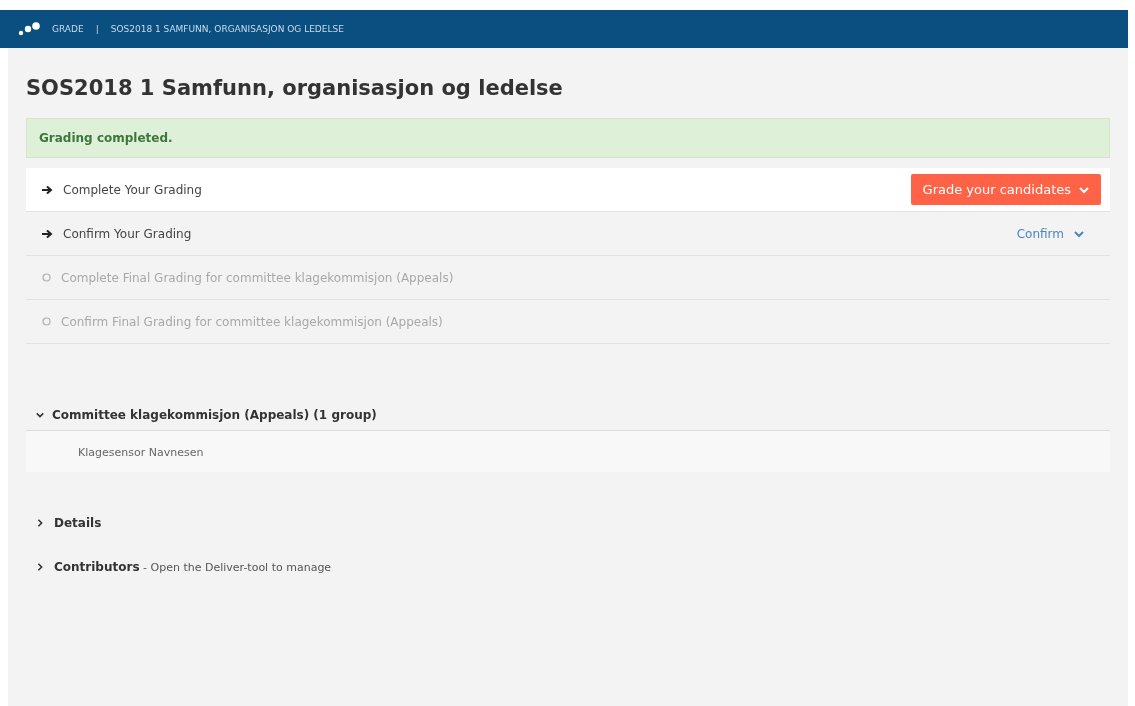 The width and height of the screenshot is (1135, 706). I want to click on member-name: Klagesensor Navnesen, so click(141, 452).